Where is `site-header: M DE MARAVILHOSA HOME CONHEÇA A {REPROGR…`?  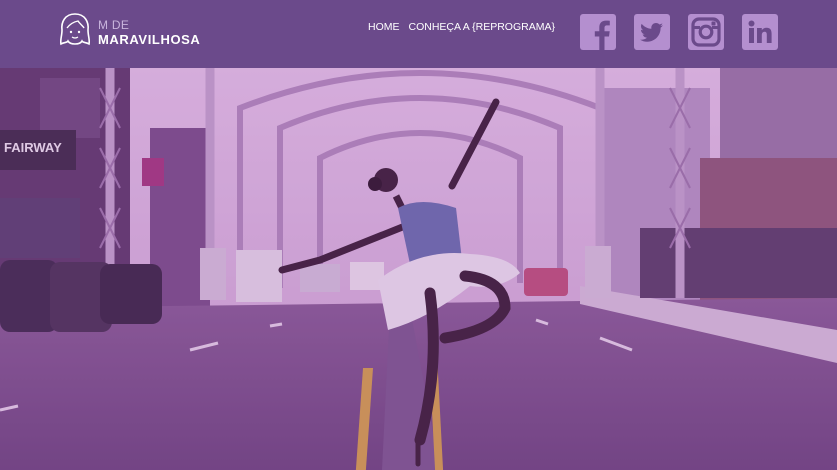
site-header: M DE MARAVILHOSA HOME CONHEÇA A {REPROGR… is located at coordinates (418, 34).